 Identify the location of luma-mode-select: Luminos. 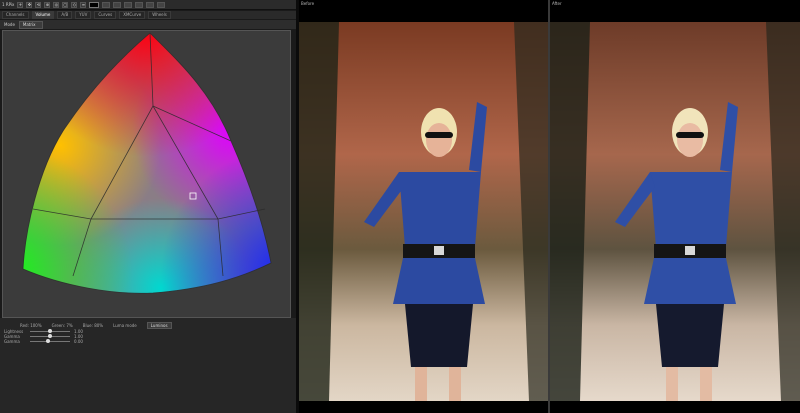
(159, 325).